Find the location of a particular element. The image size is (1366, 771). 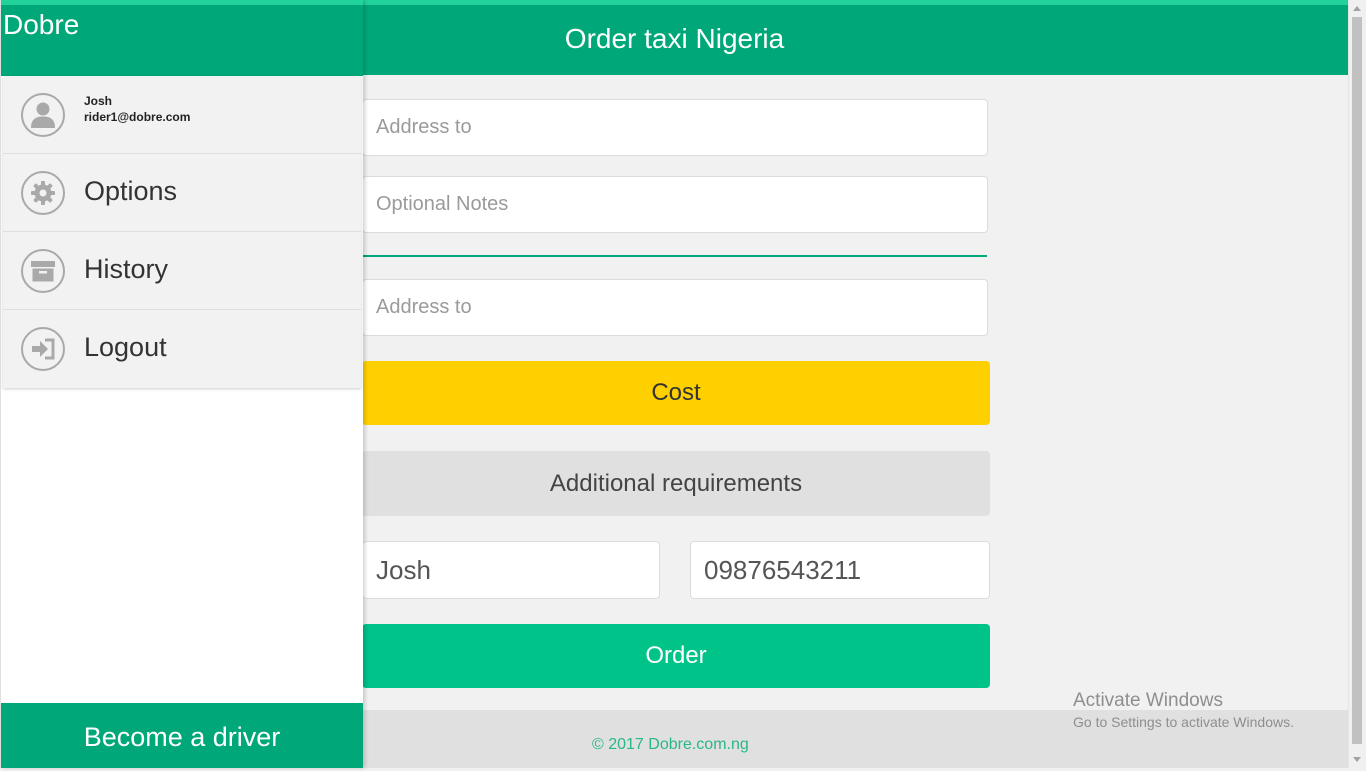

activate-windows-subtitle: Go to Settings to activate Windows. is located at coordinates (1183, 722).